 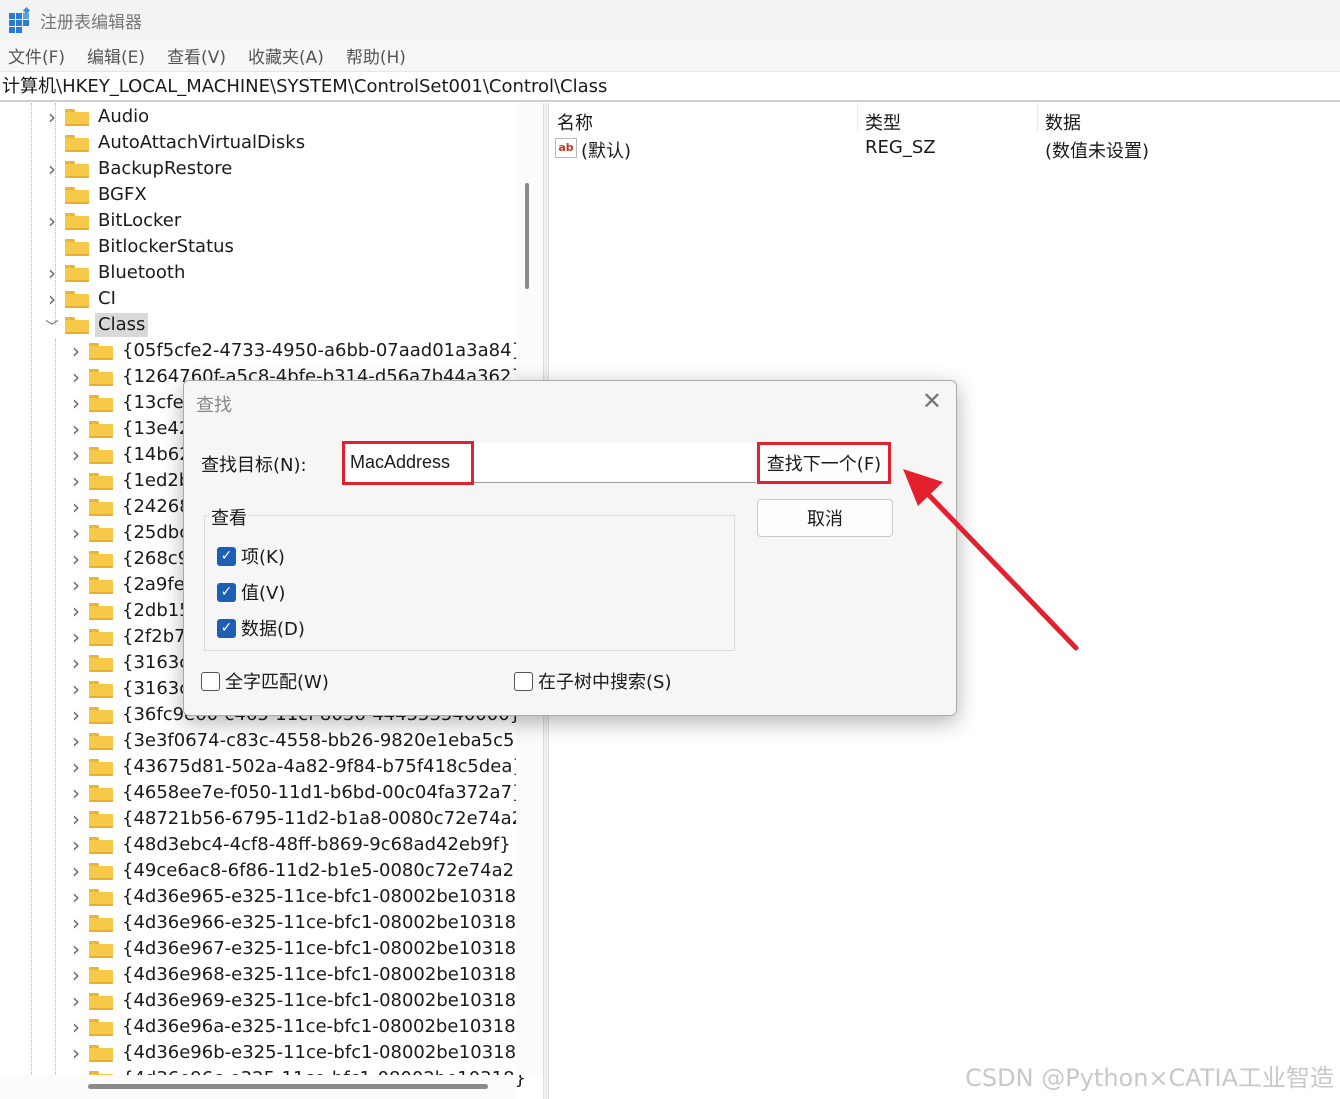 What do you see at coordinates (97, 195) in the screenshot?
I see `tree-item-level1: BGFX` at bounding box center [97, 195].